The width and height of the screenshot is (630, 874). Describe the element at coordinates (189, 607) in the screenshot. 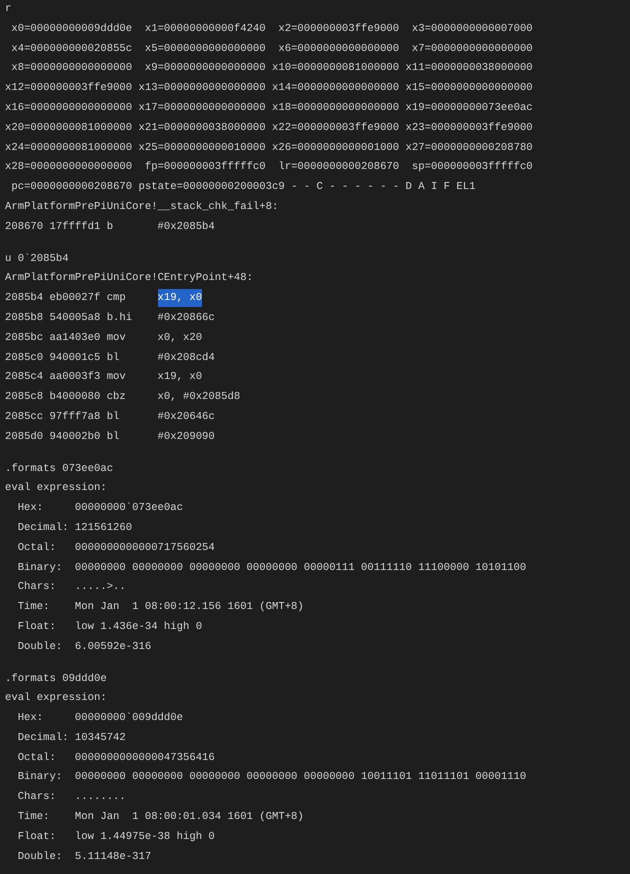

I see `field-value: Mon Jan 1 08:00:12.156 1601 (GMT+8)` at that location.